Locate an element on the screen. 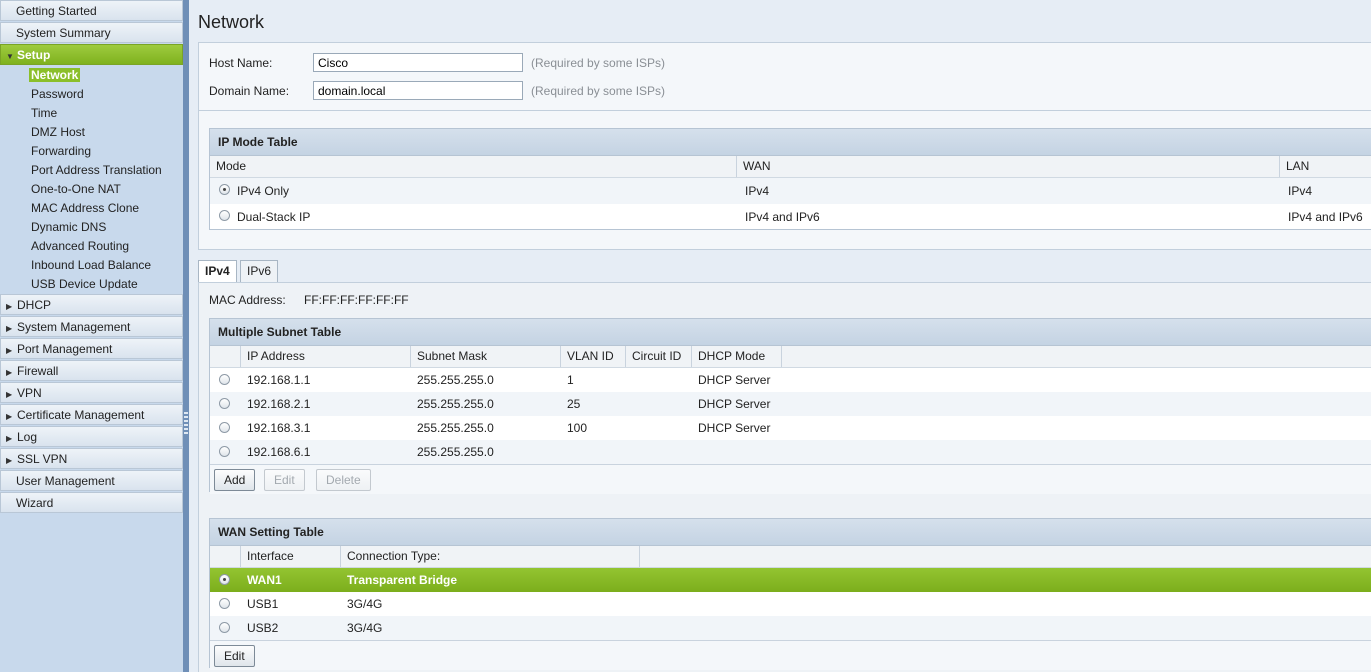 The height and width of the screenshot is (672, 1371). mac-address-value: FF:FF:FF:FF:FF:FF is located at coordinates (356, 300).